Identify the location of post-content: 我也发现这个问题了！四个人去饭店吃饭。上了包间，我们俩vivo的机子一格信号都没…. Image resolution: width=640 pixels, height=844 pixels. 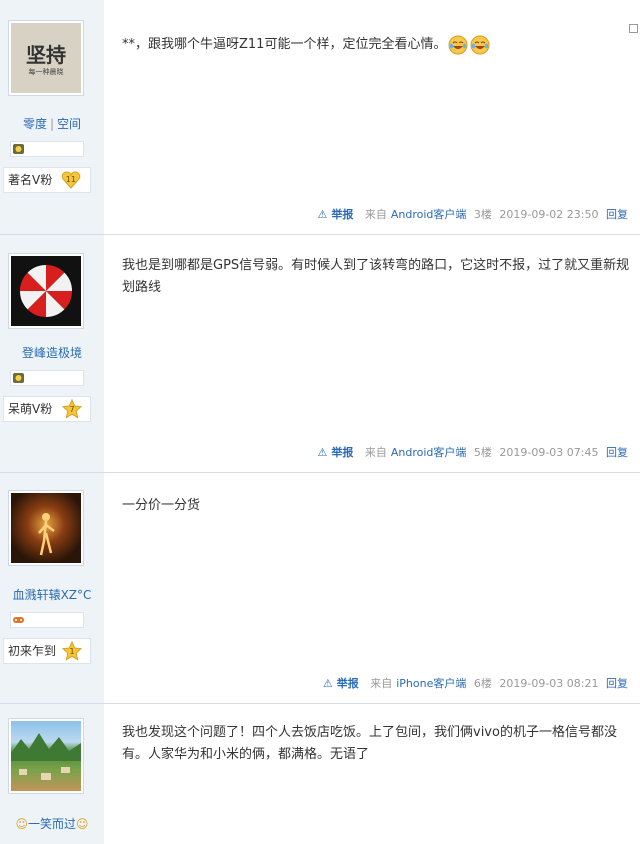
(376, 744).